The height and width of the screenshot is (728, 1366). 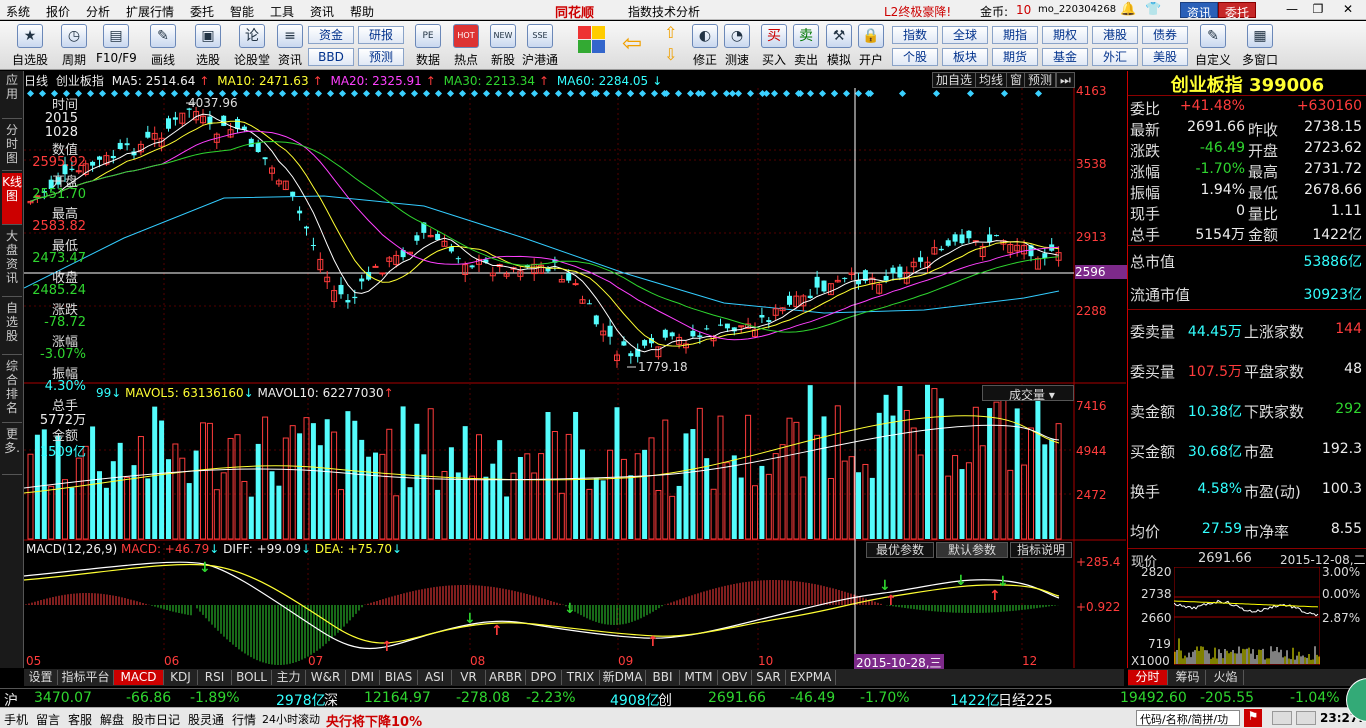 What do you see at coordinates (623, 677) in the screenshot?
I see `indicator-tab: 新DMA` at bounding box center [623, 677].